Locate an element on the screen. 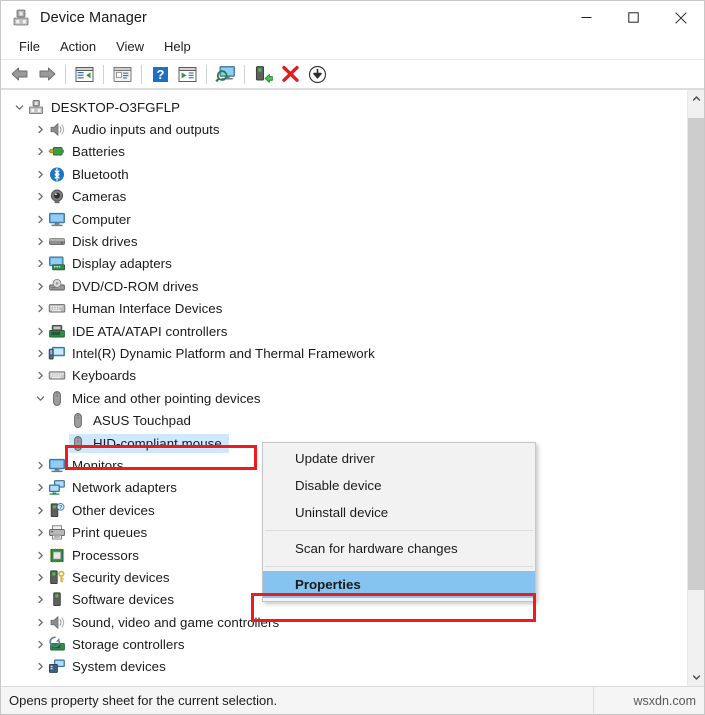 The width and height of the screenshot is (705, 715). tree-item-dvd-cd-rom-drives: DVD/CD-ROM drives is located at coordinates (344, 286).